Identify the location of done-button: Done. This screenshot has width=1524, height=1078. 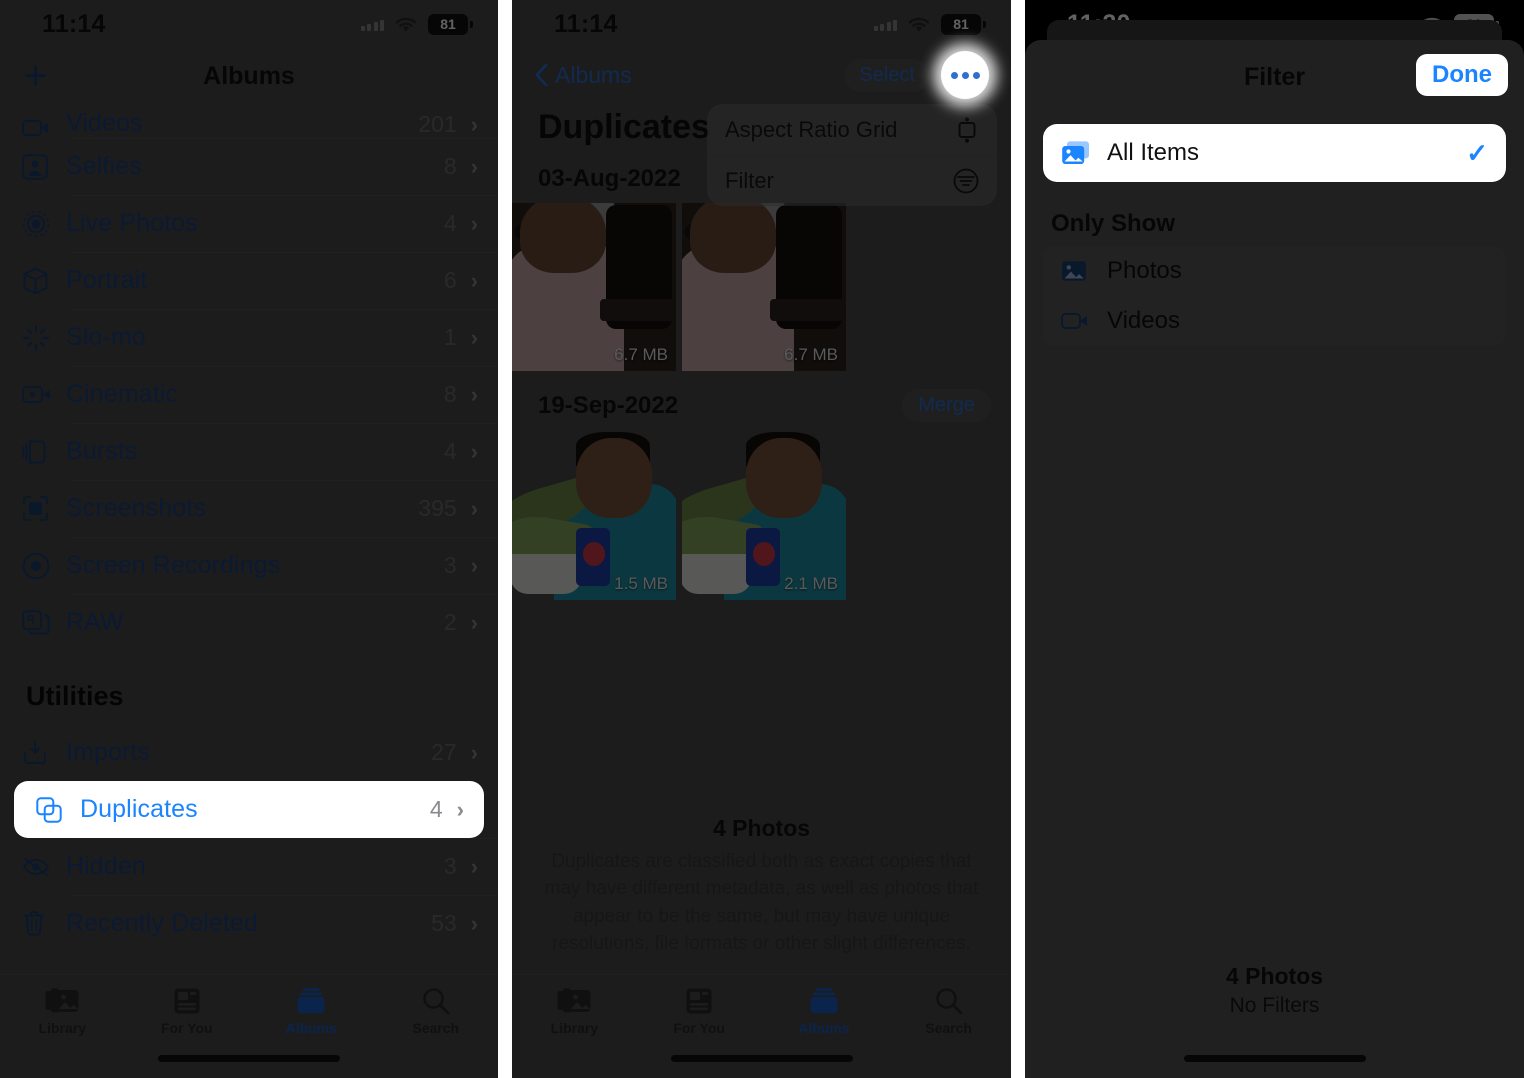
(1462, 75).